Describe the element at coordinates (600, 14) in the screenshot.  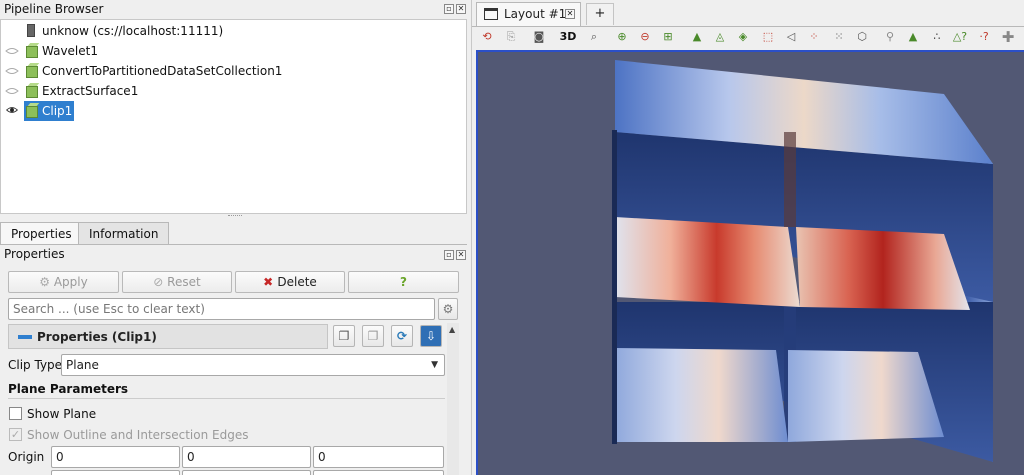
I see `add-tab-button: +` at that location.